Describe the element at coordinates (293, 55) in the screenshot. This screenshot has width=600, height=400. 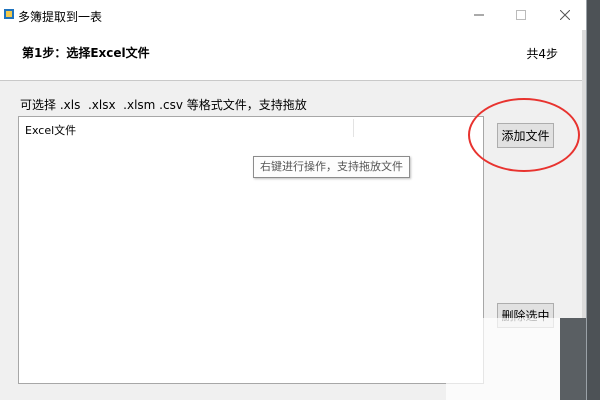
I see `wizard-header: 第1步：选择Excel文件 共4步` at that location.